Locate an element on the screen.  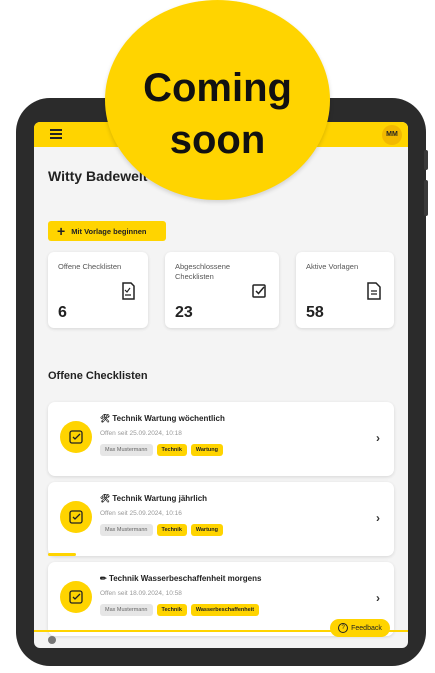
stat-label: Offene Checklisten is located at coordinates (90, 266).